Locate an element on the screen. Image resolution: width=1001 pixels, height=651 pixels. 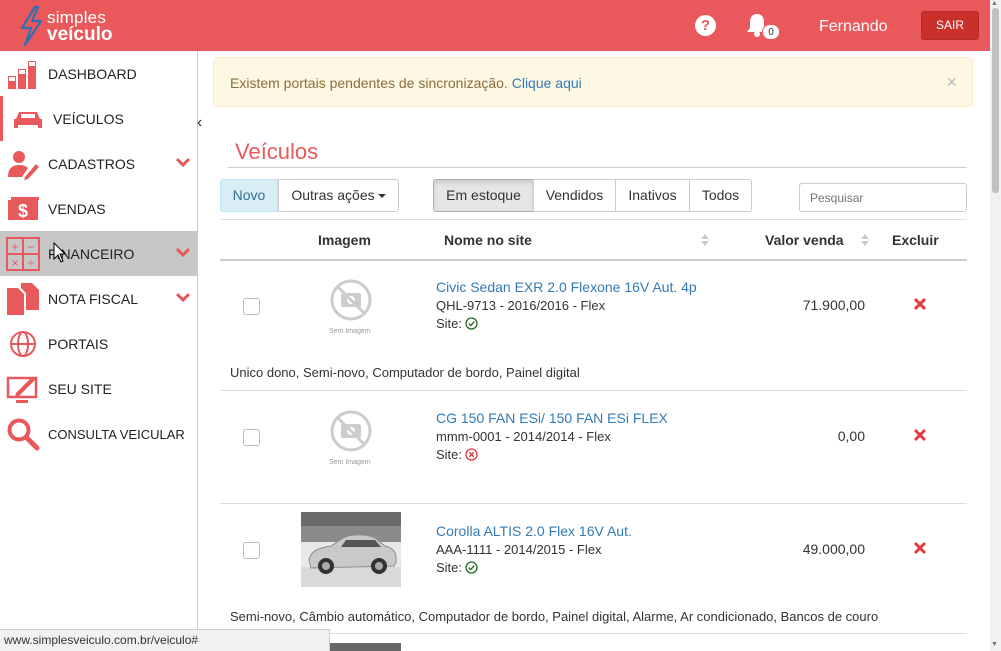
sidebar-collapse-icon: ‹ is located at coordinates (204, 124).